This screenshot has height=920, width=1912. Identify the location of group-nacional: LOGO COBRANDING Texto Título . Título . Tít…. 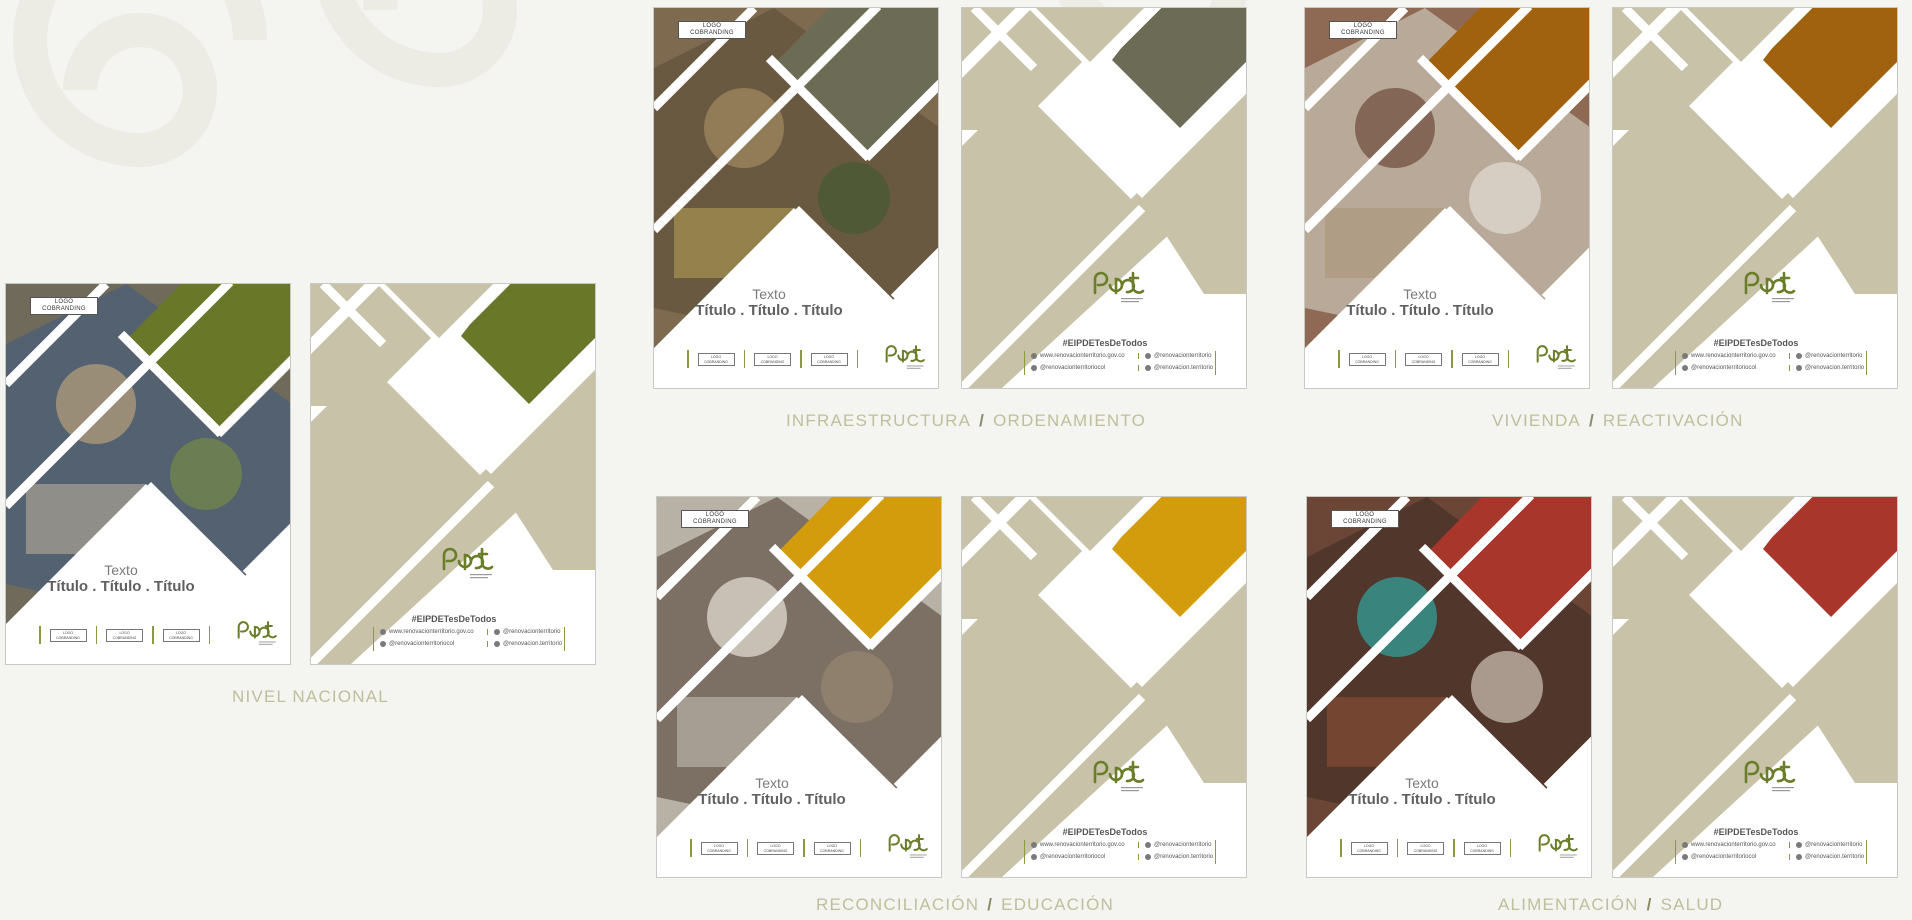
(303, 498).